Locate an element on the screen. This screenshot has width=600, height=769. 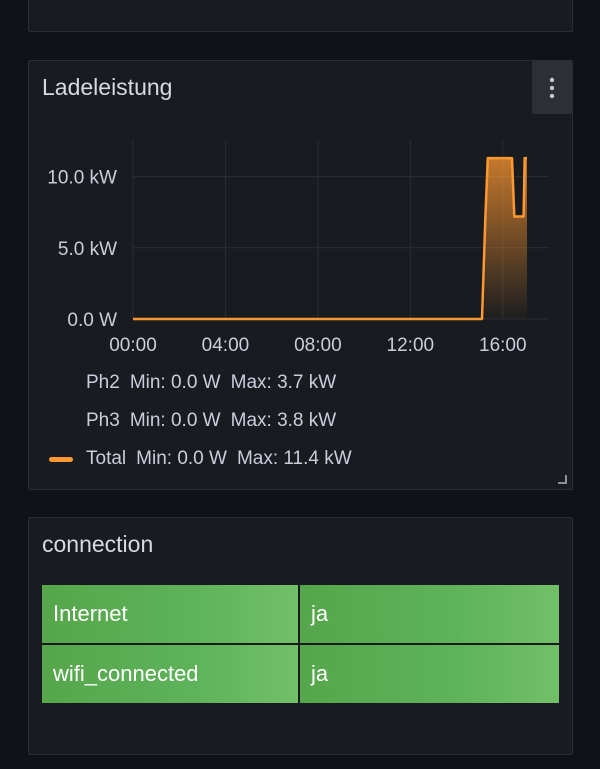
resize-handle-icon is located at coordinates (562, 479).